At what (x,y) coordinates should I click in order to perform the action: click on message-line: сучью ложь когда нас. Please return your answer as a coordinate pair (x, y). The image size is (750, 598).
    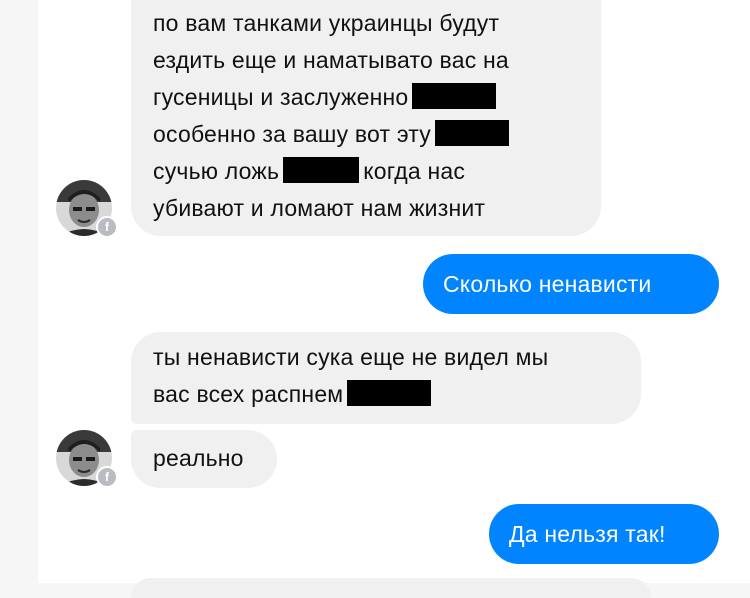
    Looking at the image, I should click on (366, 172).